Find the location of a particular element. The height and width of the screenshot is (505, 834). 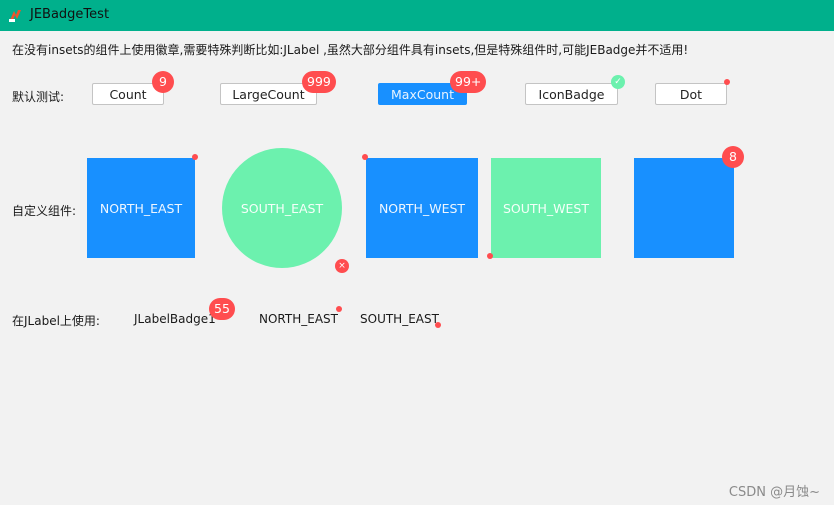

panel-text: SOUTH_WEST is located at coordinates (546, 208).